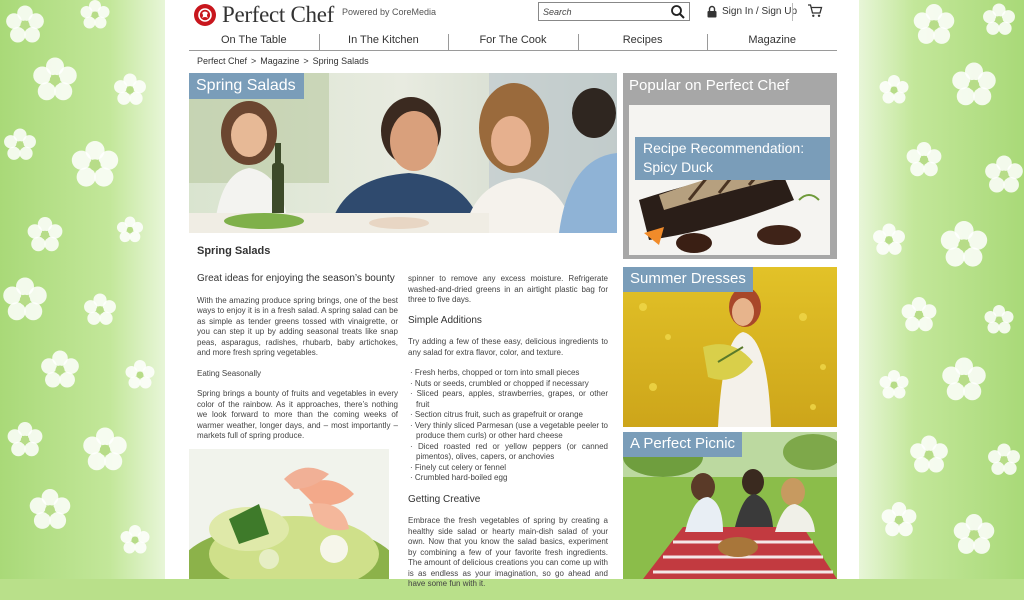  I want to click on lock-icon, so click(712, 11).